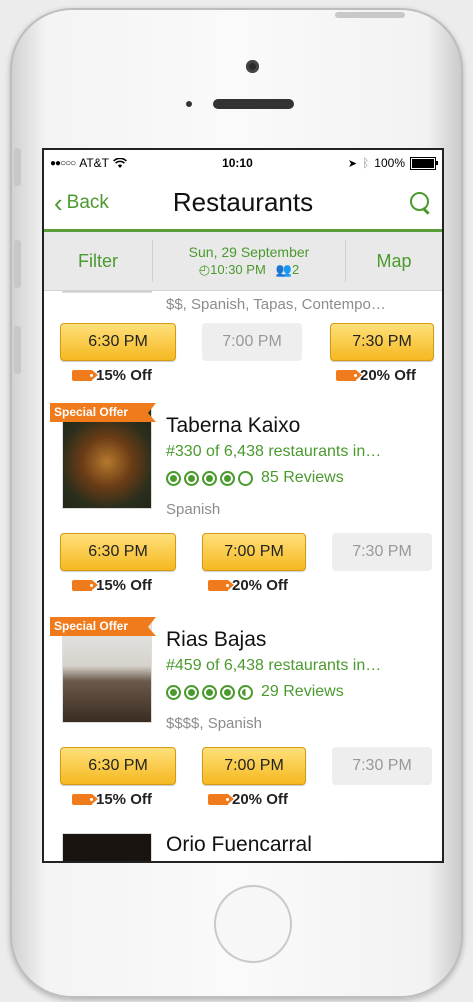 The image size is (473, 1002). What do you see at coordinates (382, 342) in the screenshot?
I see `time-slot-button: 7:30 PM` at bounding box center [382, 342].